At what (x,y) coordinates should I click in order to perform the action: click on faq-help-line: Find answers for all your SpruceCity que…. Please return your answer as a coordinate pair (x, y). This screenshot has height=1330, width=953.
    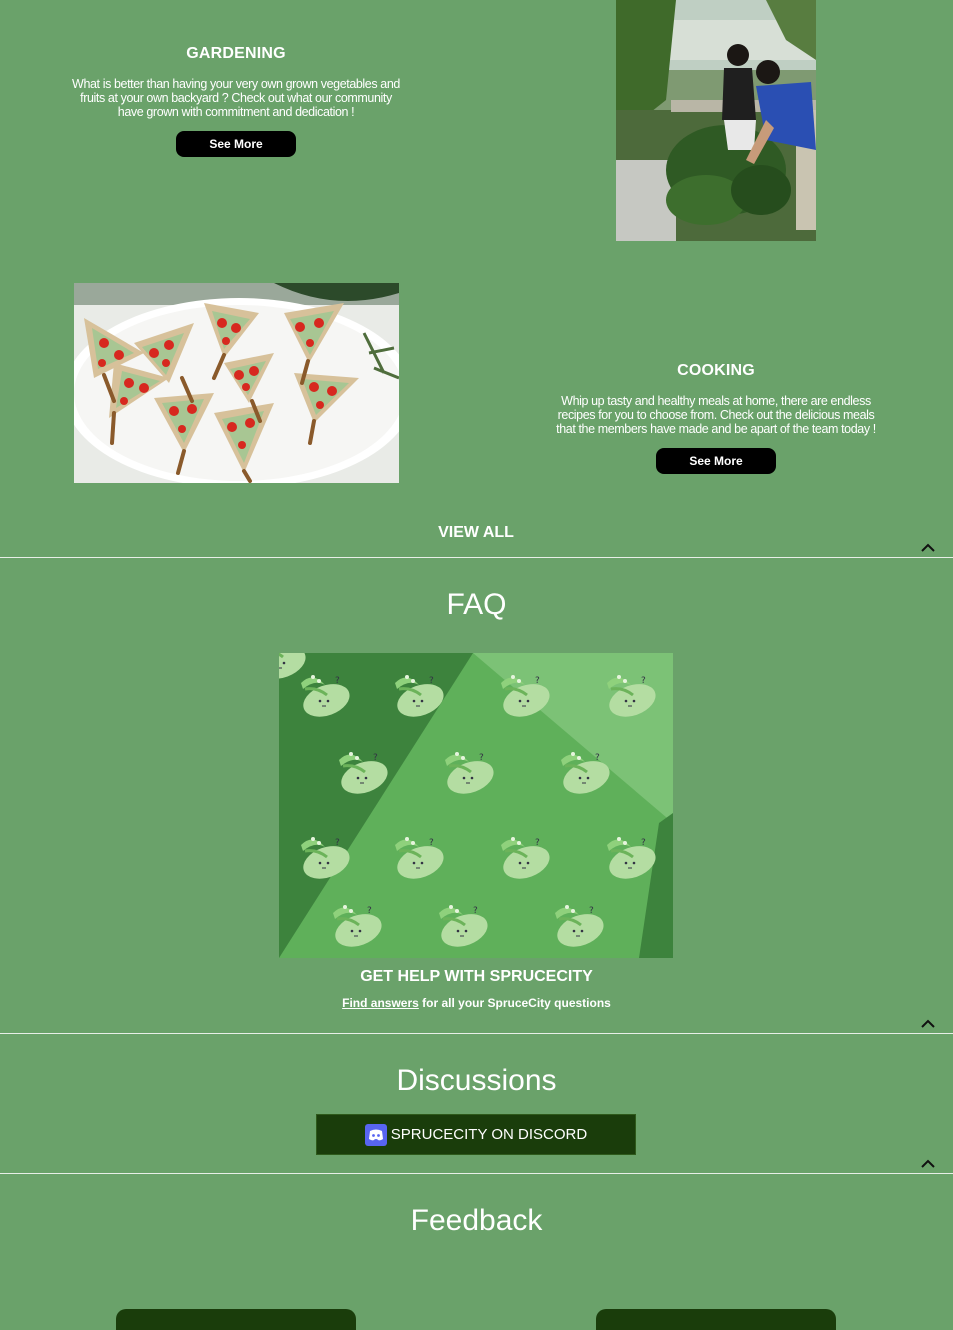
    Looking at the image, I should click on (476, 1003).